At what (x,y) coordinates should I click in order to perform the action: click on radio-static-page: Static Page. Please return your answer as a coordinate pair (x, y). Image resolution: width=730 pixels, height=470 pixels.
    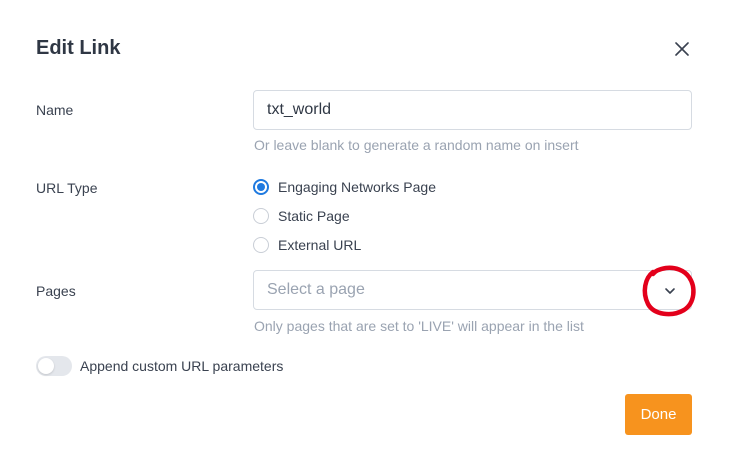
    Looking at the image, I should click on (301, 216).